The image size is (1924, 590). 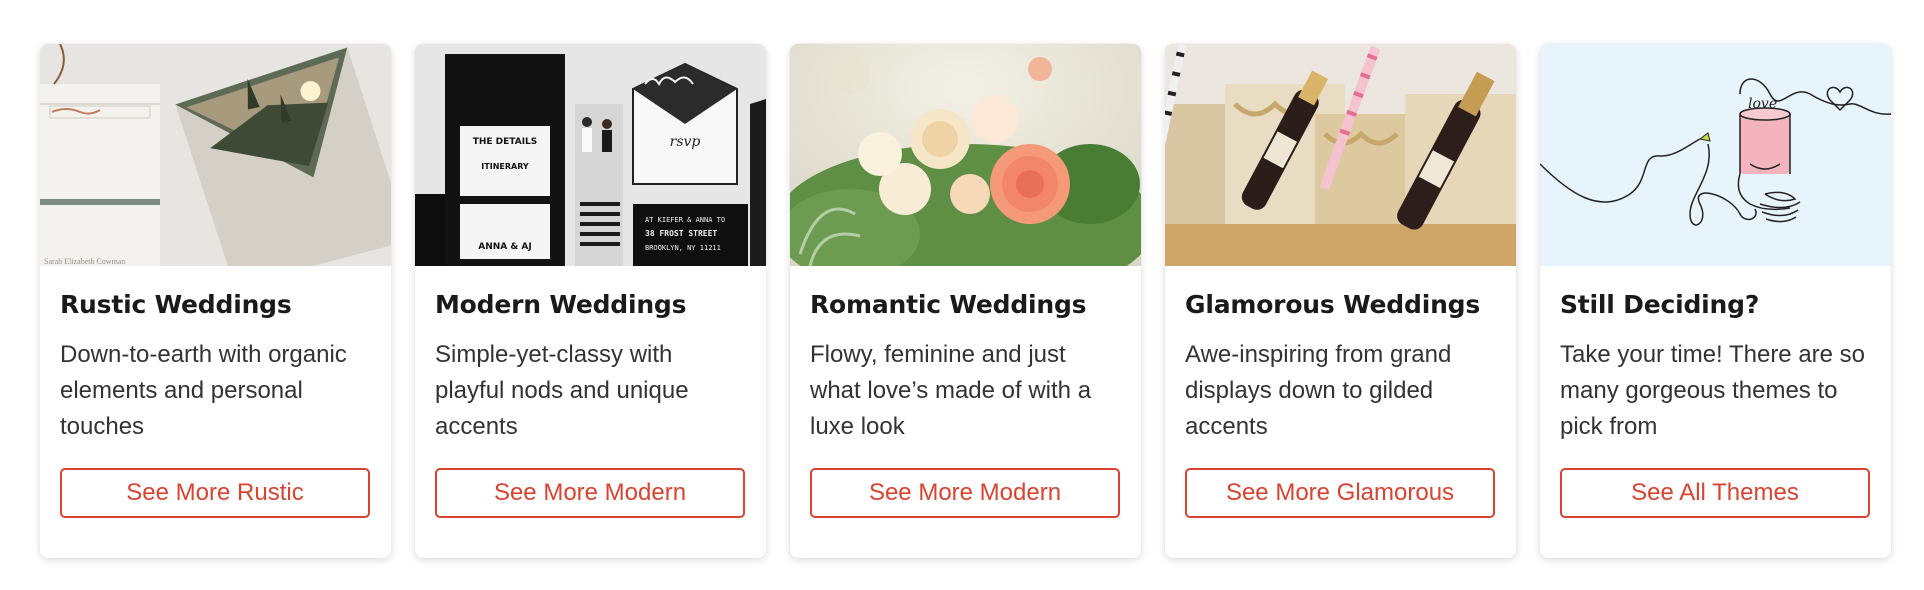 What do you see at coordinates (683, 248) in the screenshot?
I see `address-line3: BROOKLYN, NY 11211` at bounding box center [683, 248].